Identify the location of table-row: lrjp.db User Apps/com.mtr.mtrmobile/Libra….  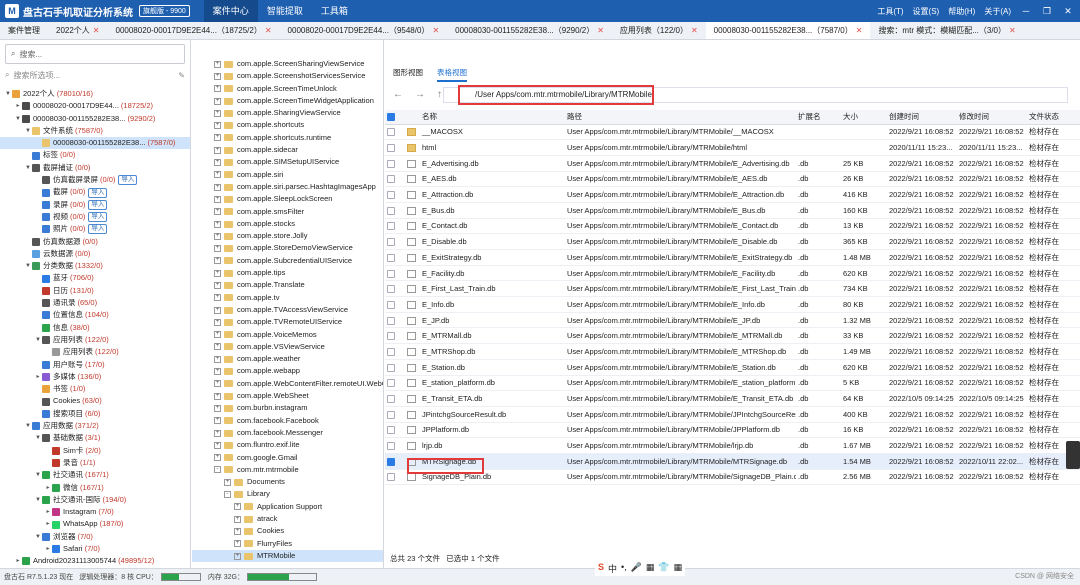
(732, 445).